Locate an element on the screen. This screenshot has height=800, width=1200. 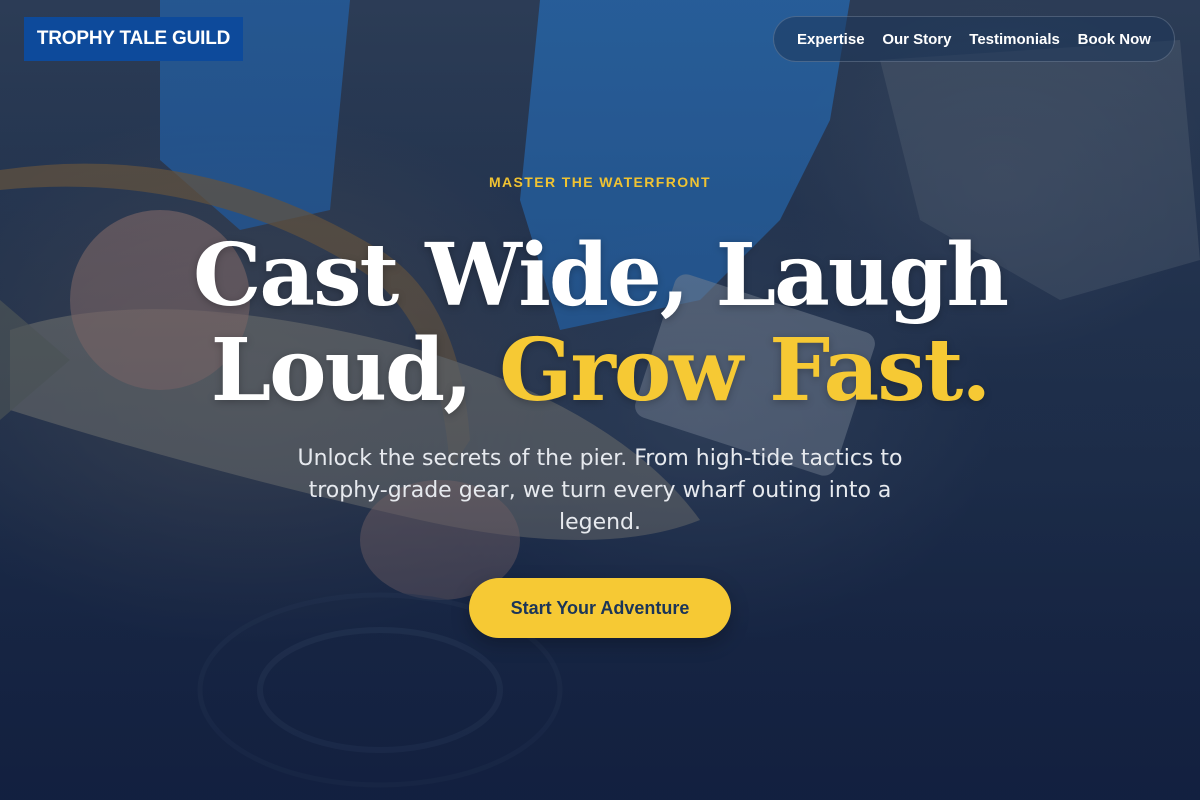
nav-link-our-story: Our Story is located at coordinates (916, 39).